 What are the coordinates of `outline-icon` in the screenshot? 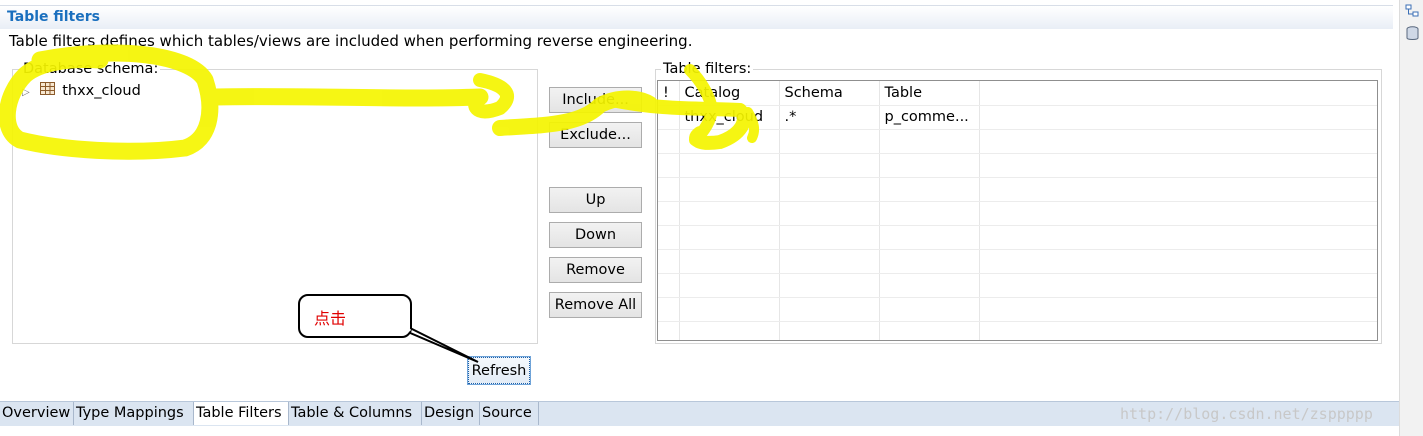 It's located at (1412, 13).